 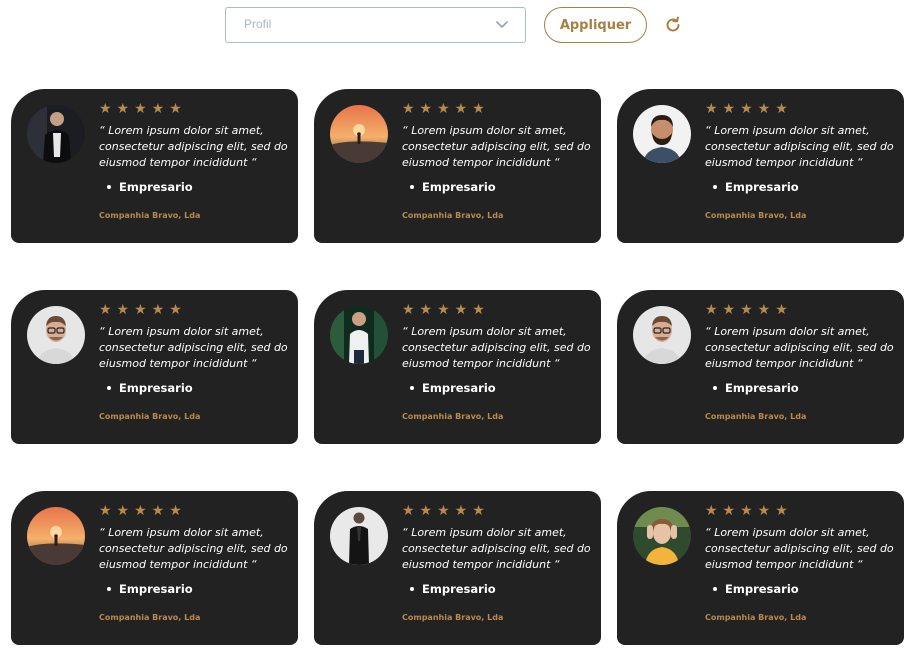 I want to click on profile-select: Profil, so click(x=375, y=25).